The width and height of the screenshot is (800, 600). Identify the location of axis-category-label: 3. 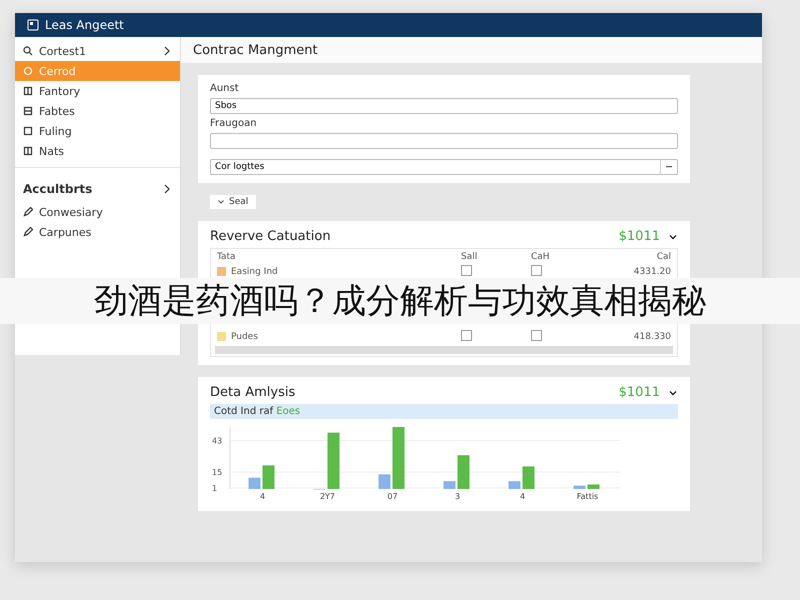
(457, 496).